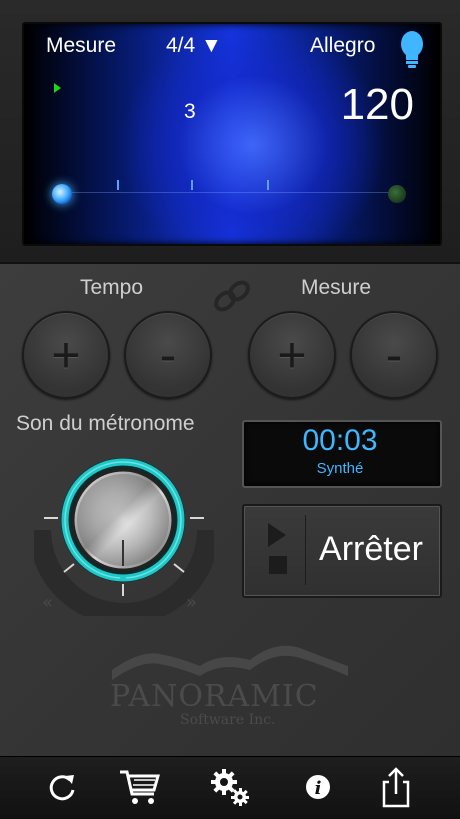  What do you see at coordinates (278, 565) in the screenshot?
I see `stop-icon` at bounding box center [278, 565].